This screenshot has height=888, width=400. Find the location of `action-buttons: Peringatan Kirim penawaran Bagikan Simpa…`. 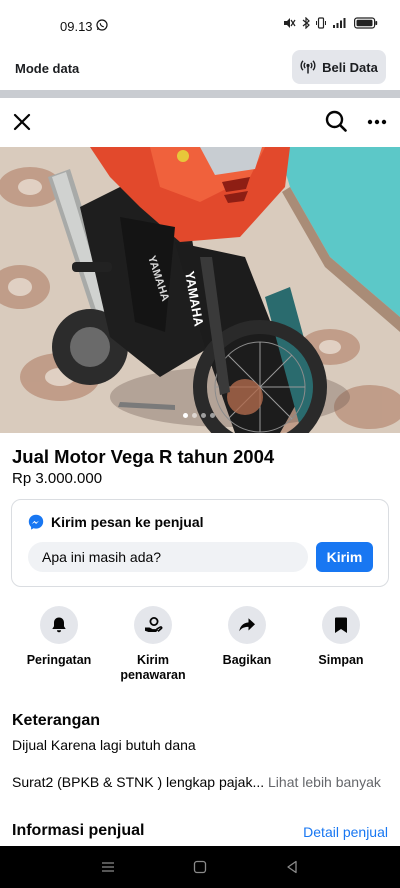

action-buttons: Peringatan Kirim penawaran Bagikan Simpa… is located at coordinates (200, 651).